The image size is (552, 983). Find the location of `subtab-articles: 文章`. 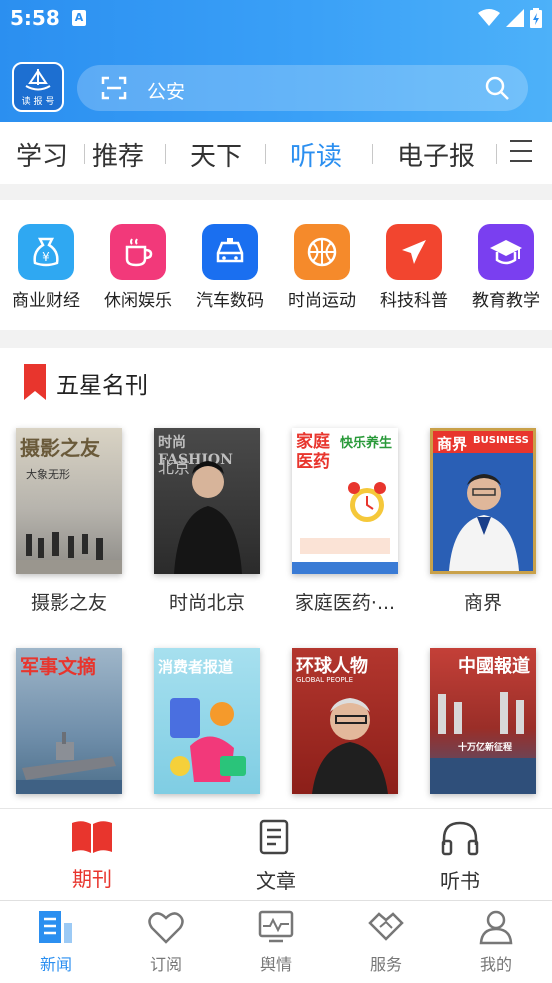

subtab-articles: 文章 is located at coordinates (276, 856).